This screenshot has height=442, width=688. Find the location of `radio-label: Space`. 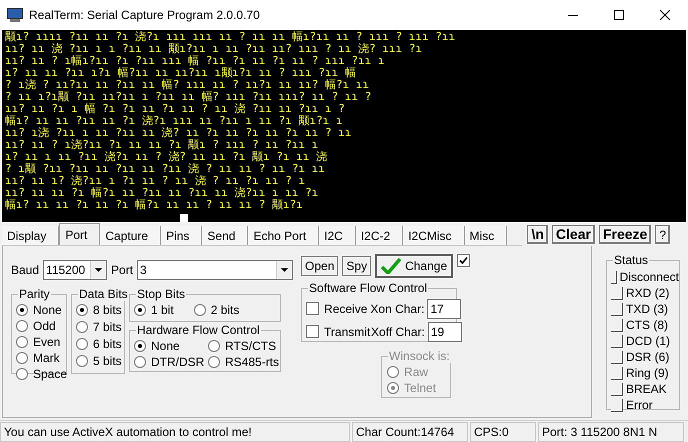

radio-label: Space is located at coordinates (50, 374).